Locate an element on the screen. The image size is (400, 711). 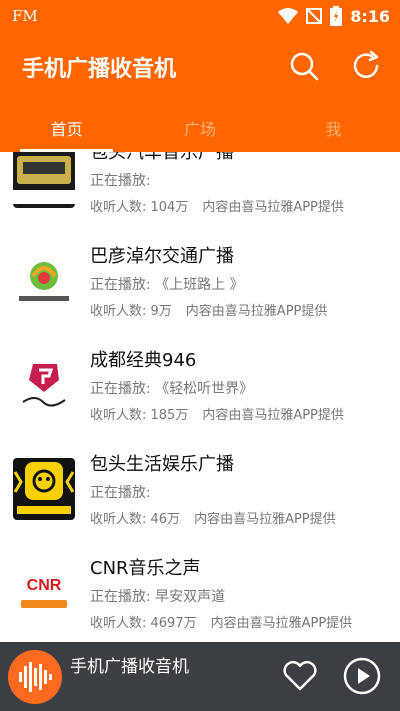
search-icon is located at coordinates (304, 66).